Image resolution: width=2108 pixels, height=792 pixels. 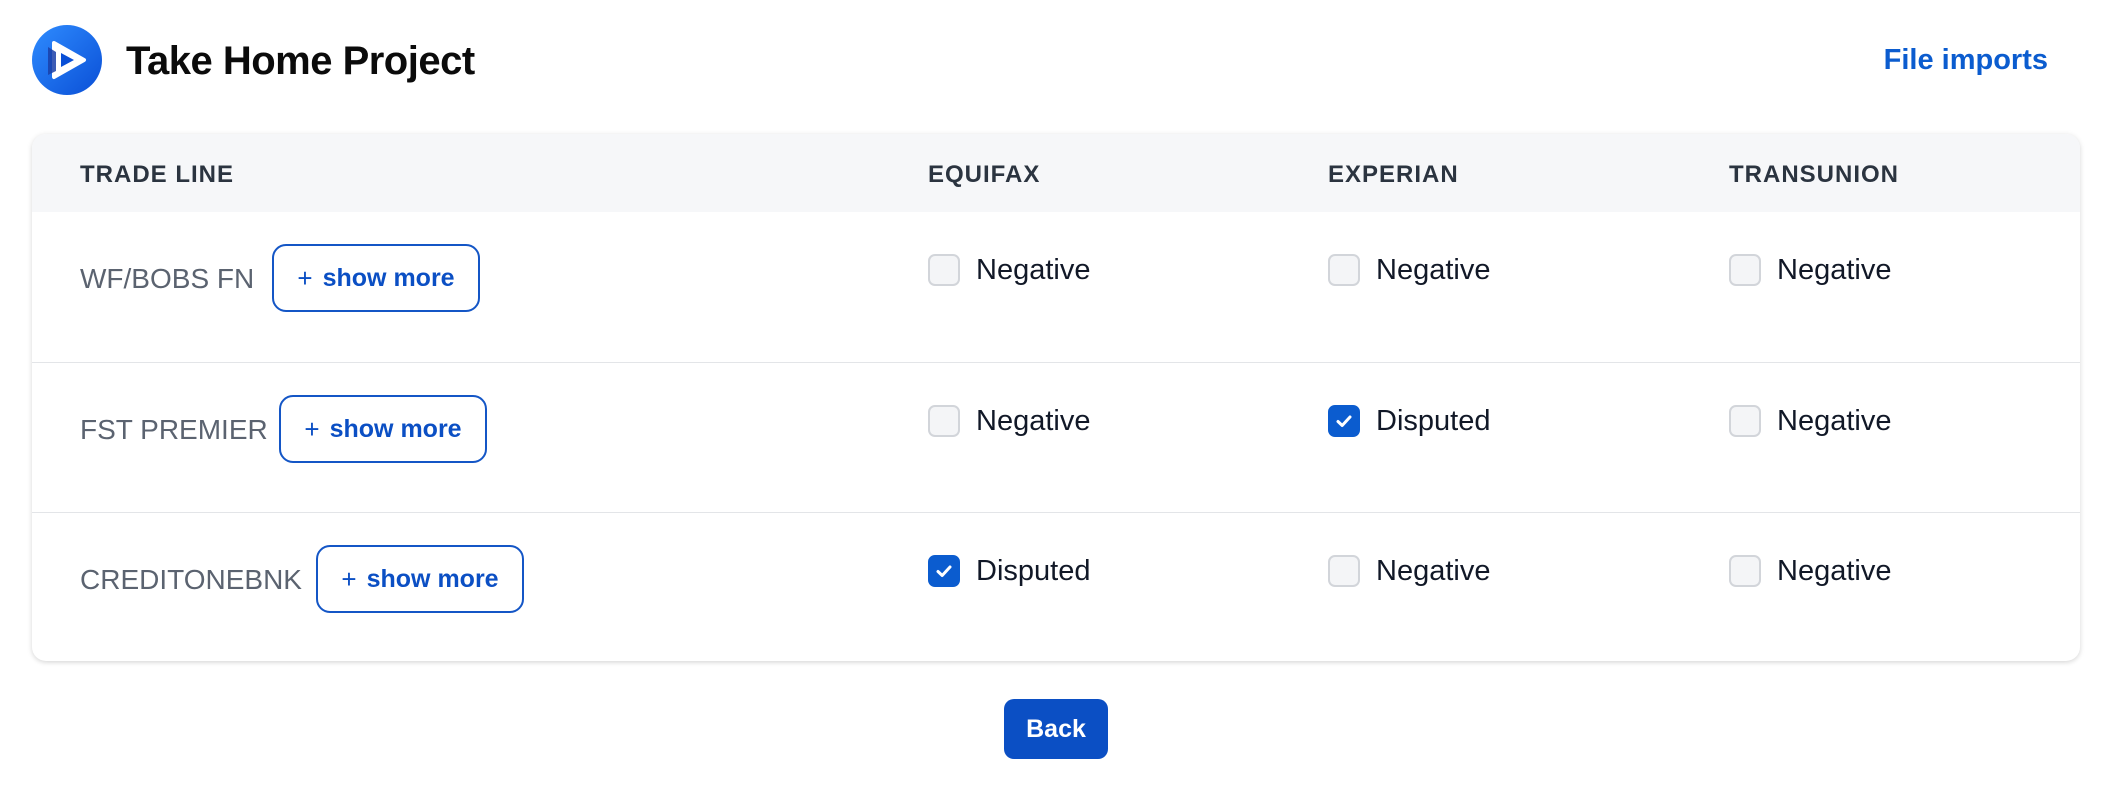 I want to click on column-header-transunion: TRANSUNION, so click(x=1814, y=174).